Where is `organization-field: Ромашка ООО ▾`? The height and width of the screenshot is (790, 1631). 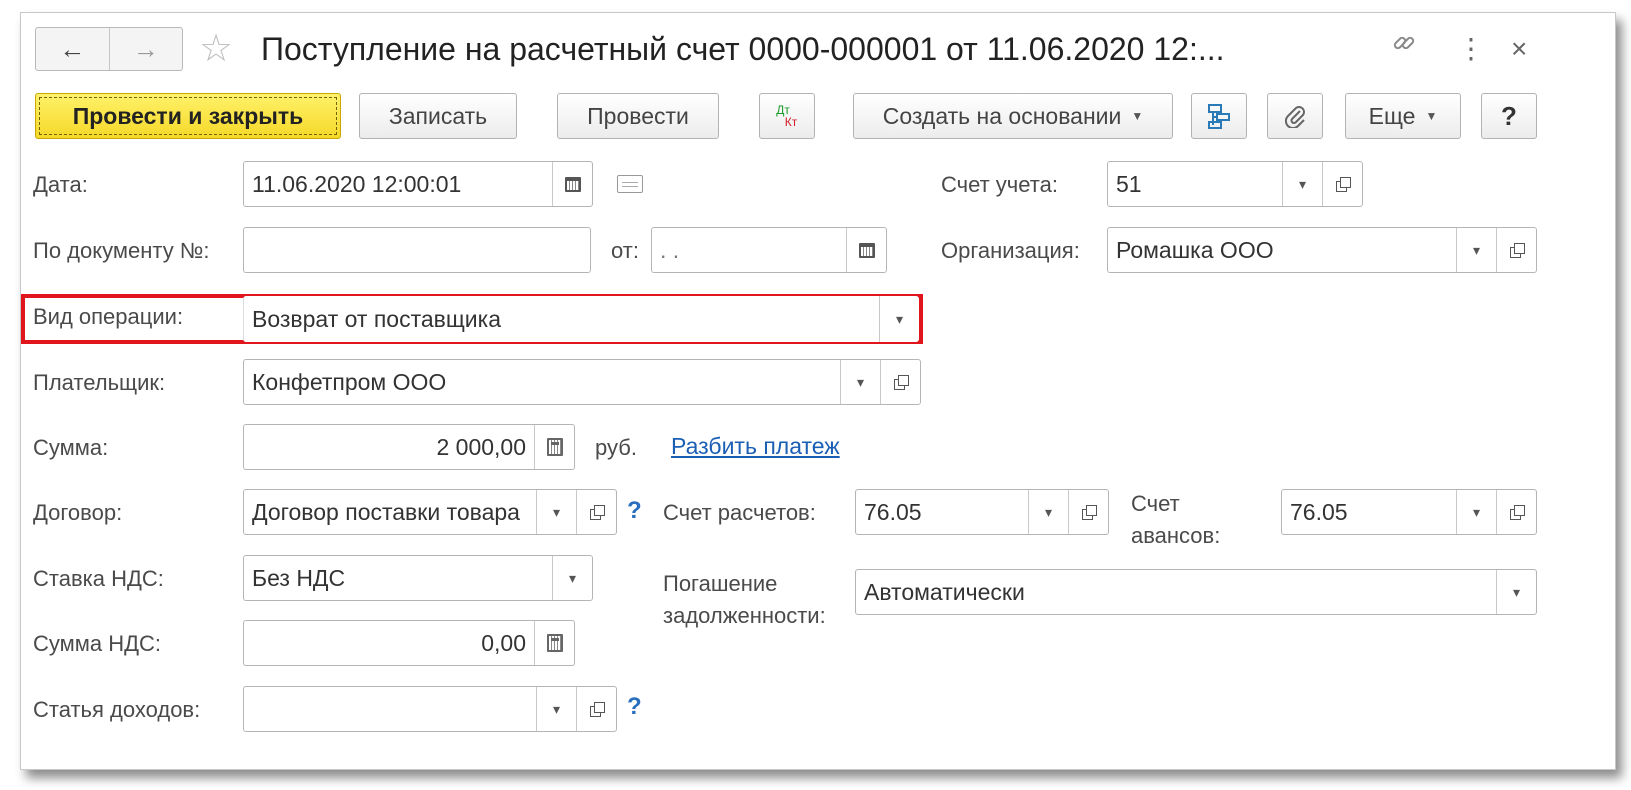
organization-field: Ромашка ООО ▾ is located at coordinates (1322, 250).